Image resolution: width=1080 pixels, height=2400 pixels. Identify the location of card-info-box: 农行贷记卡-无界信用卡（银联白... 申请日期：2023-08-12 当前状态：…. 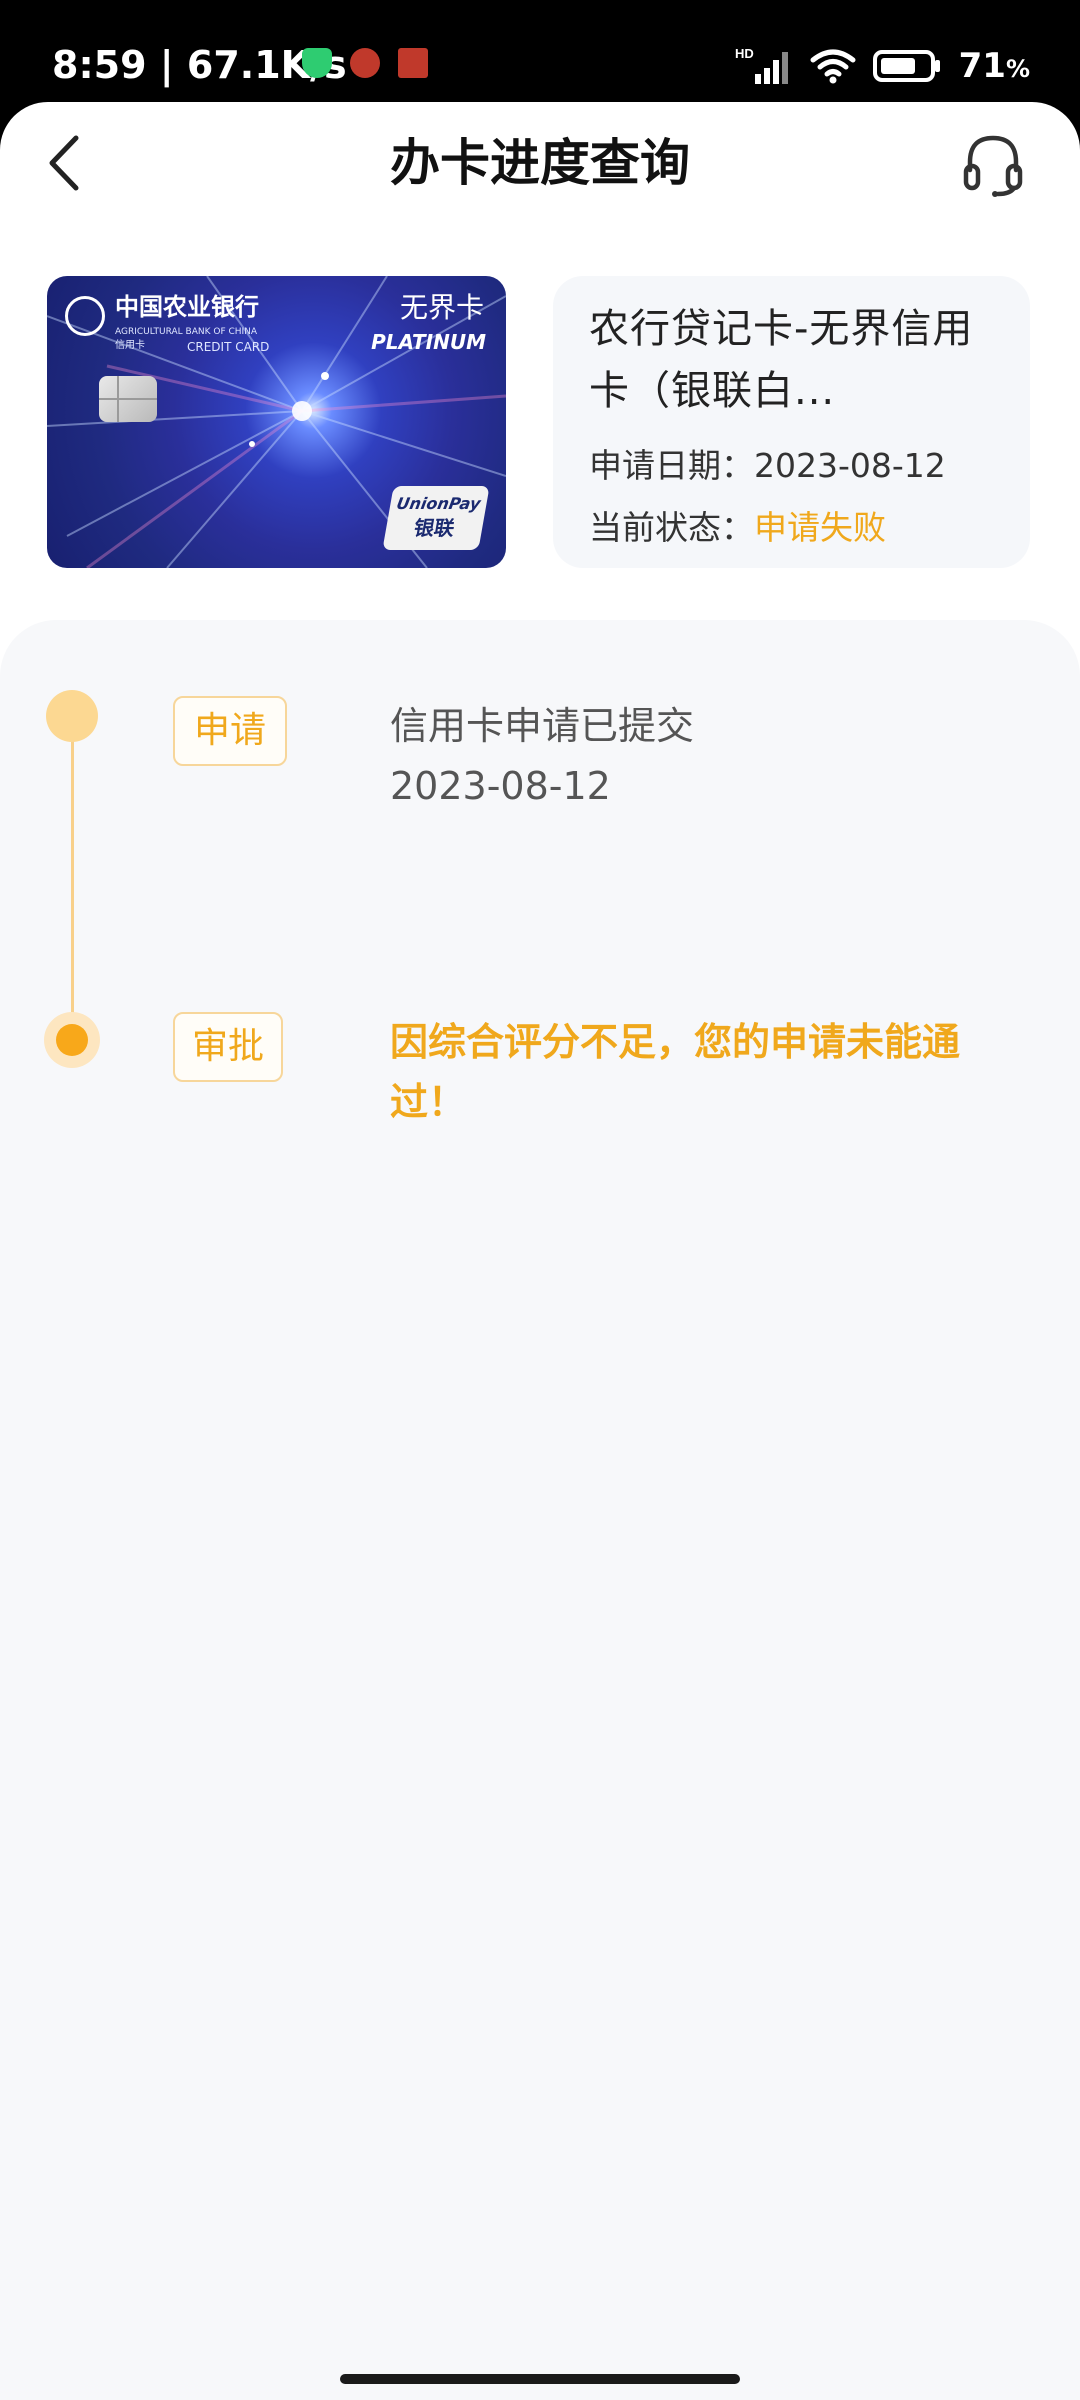
(791, 422).